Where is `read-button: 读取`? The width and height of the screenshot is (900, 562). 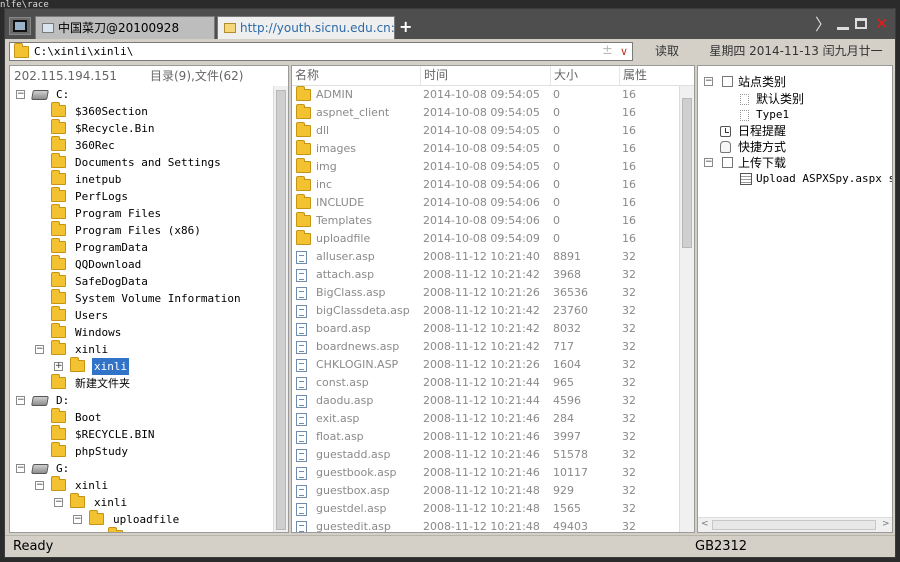
read-button: 读取 is located at coordinates (667, 51).